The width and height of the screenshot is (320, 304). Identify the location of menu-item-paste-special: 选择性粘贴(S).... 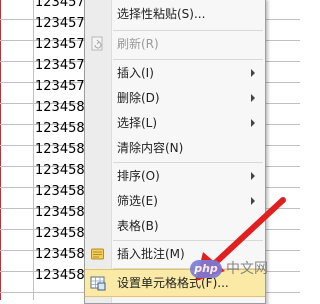
(175, 14).